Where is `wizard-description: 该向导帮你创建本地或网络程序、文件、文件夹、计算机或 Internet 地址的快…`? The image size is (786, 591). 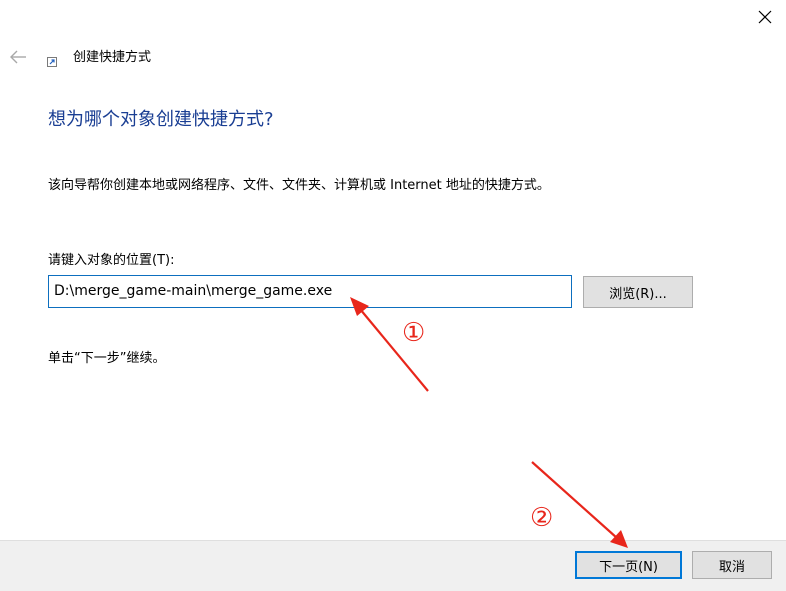
wizard-description: 该向导帮你创建本地或网络程序、文件、文件夹、计算机或 Internet 地址的快… is located at coordinates (299, 185).